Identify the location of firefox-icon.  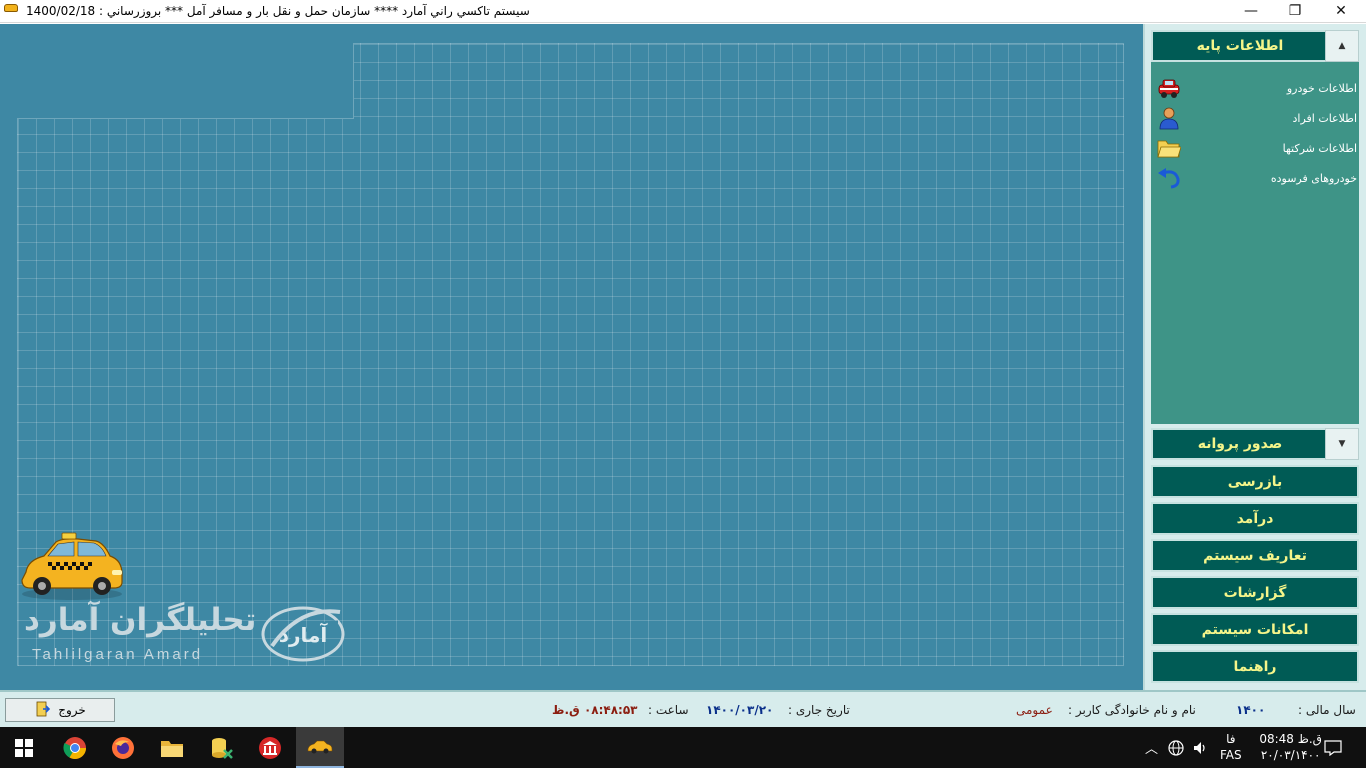
(123, 747).